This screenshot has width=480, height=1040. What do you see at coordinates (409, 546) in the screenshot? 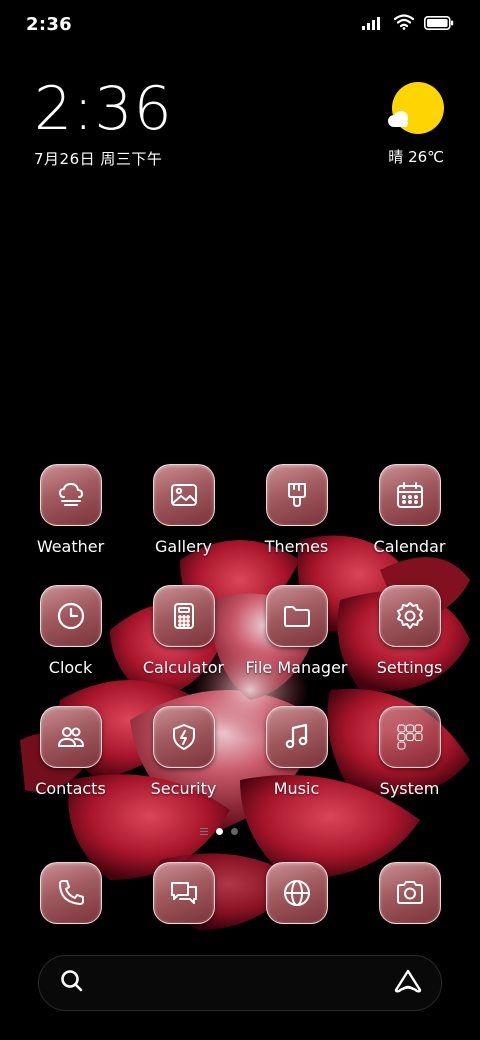
I see `app-label: Calendar` at bounding box center [409, 546].